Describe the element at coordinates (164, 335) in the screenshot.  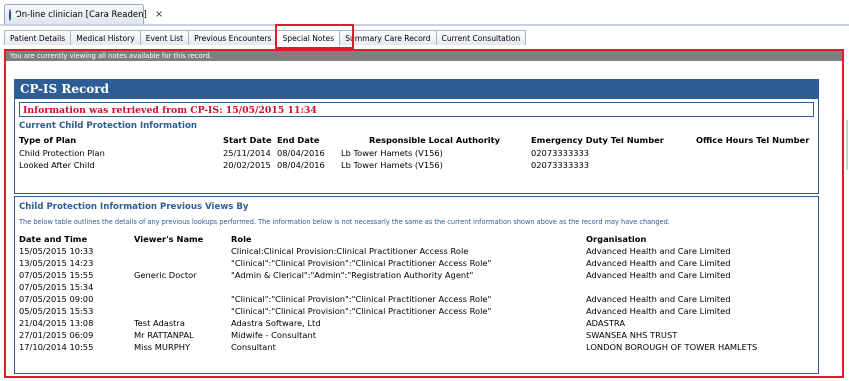
I see `view-viewer: Mr RATTANPAL` at that location.